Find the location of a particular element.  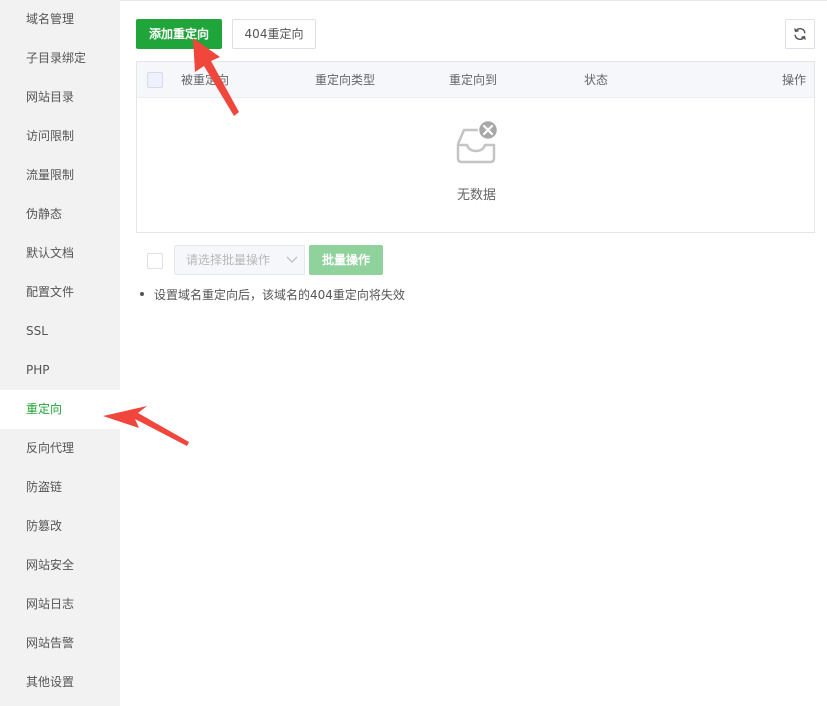

sidebar-item-hotlink: 防盗链 is located at coordinates (60, 487).